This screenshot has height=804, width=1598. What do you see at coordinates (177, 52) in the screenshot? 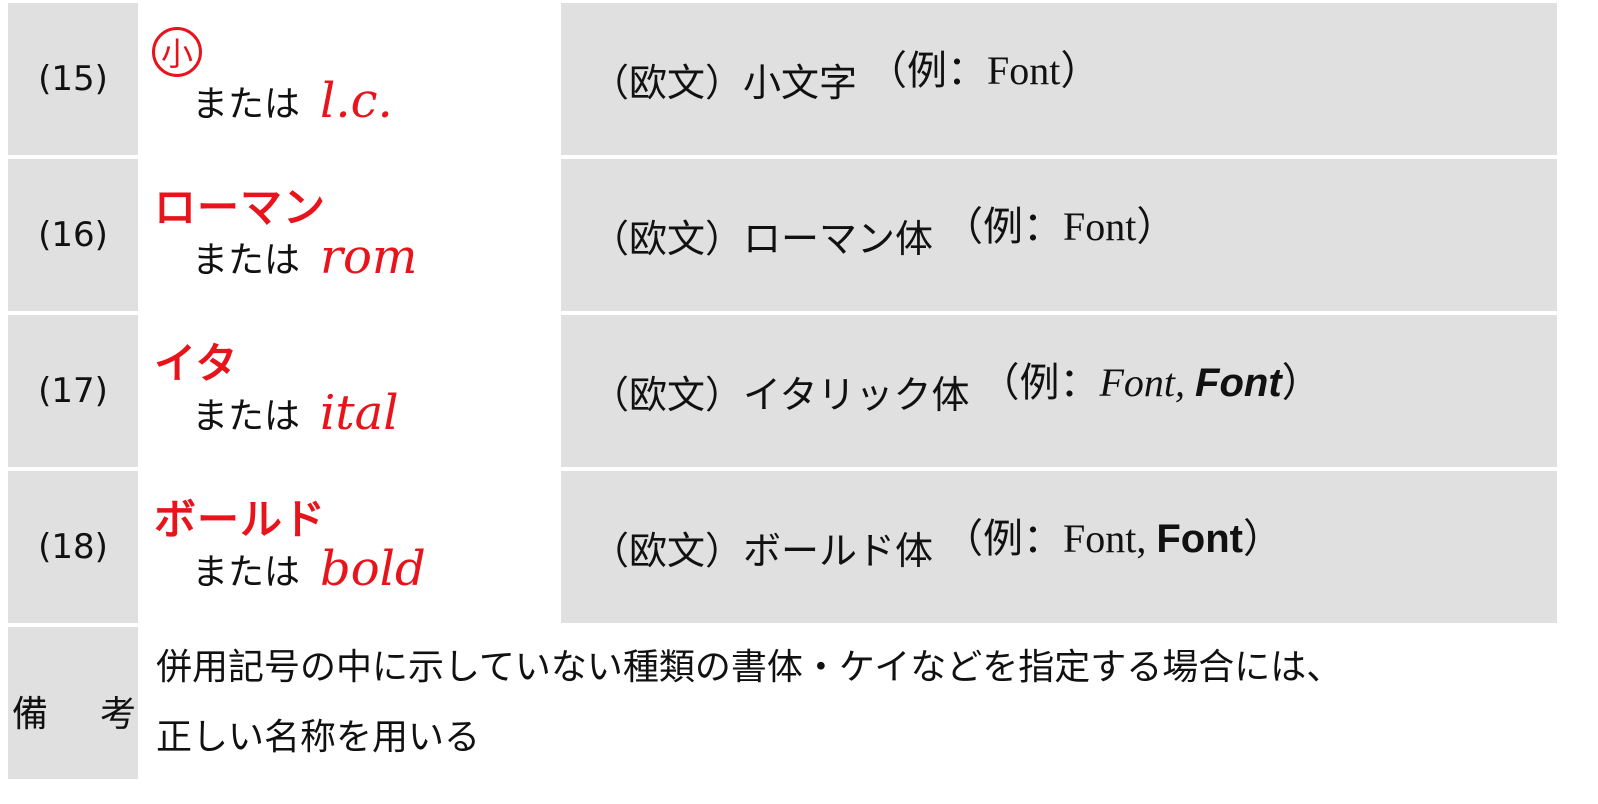
I see `mark-circled-char: 小` at bounding box center [177, 52].